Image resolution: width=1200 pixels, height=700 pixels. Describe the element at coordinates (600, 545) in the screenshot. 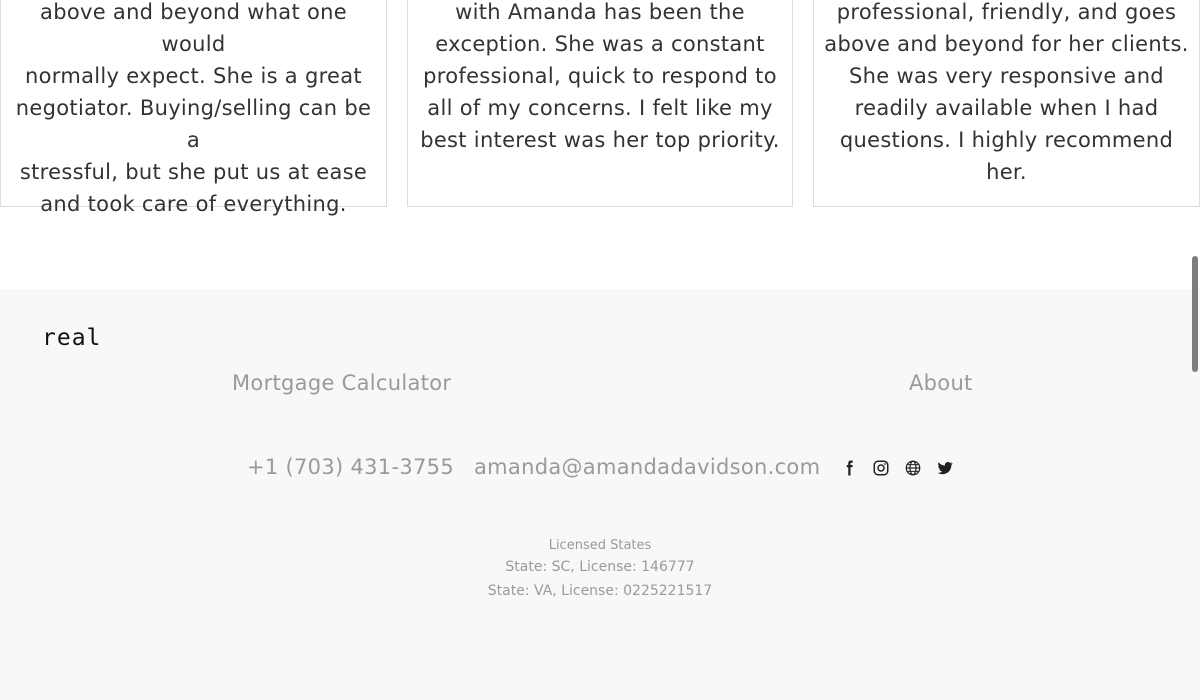

I see `licenses-heading: Licensed States` at that location.